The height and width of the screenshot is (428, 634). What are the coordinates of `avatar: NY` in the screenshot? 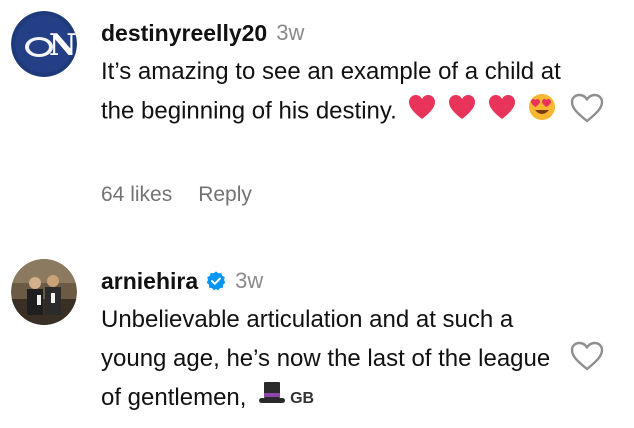 It's located at (44, 44).